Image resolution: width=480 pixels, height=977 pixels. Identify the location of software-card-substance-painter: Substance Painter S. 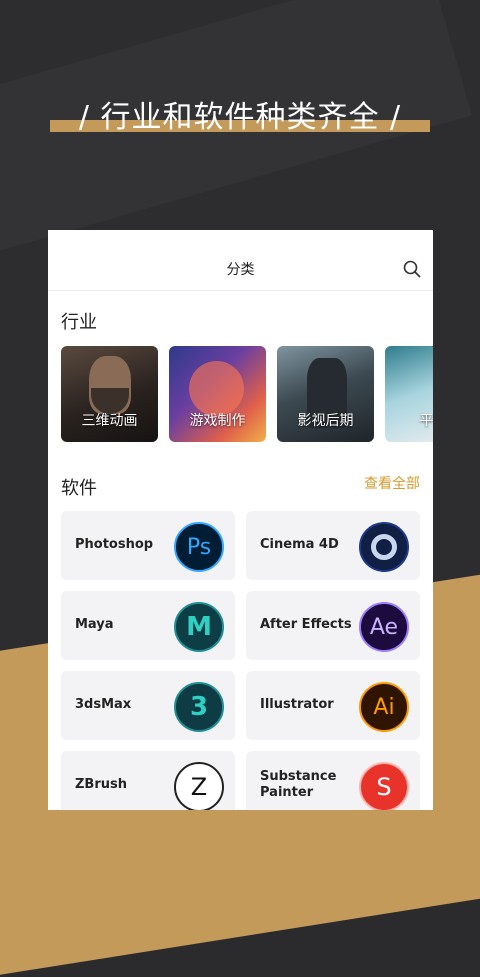
(333, 780).